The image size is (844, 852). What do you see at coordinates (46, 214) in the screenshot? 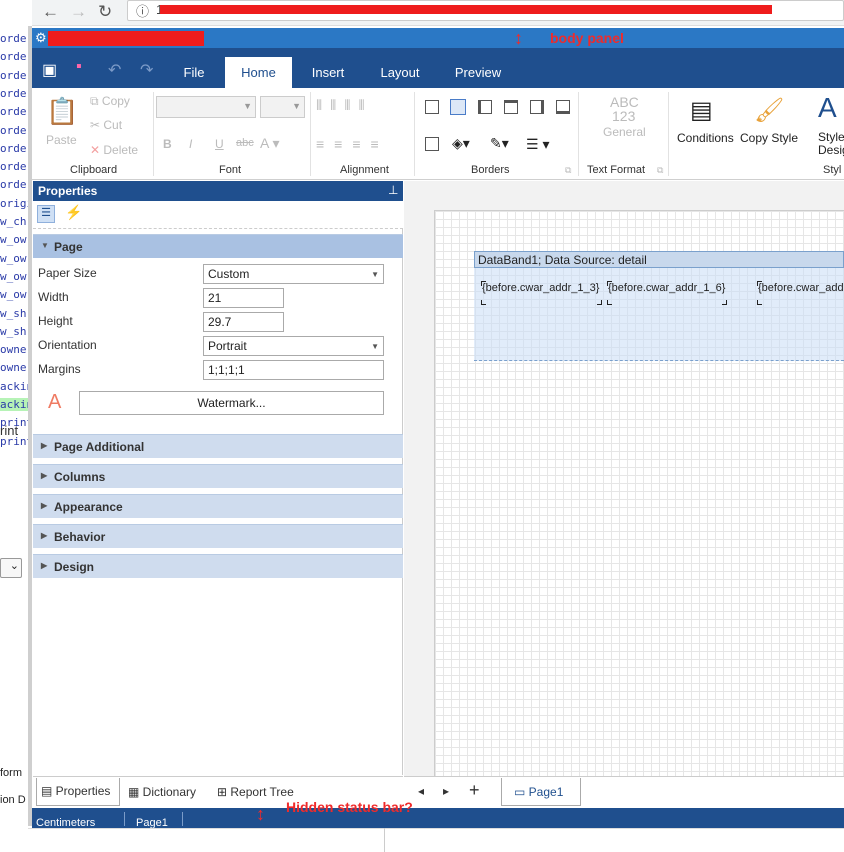
I see `properties-list-icon: ☰` at bounding box center [46, 214].